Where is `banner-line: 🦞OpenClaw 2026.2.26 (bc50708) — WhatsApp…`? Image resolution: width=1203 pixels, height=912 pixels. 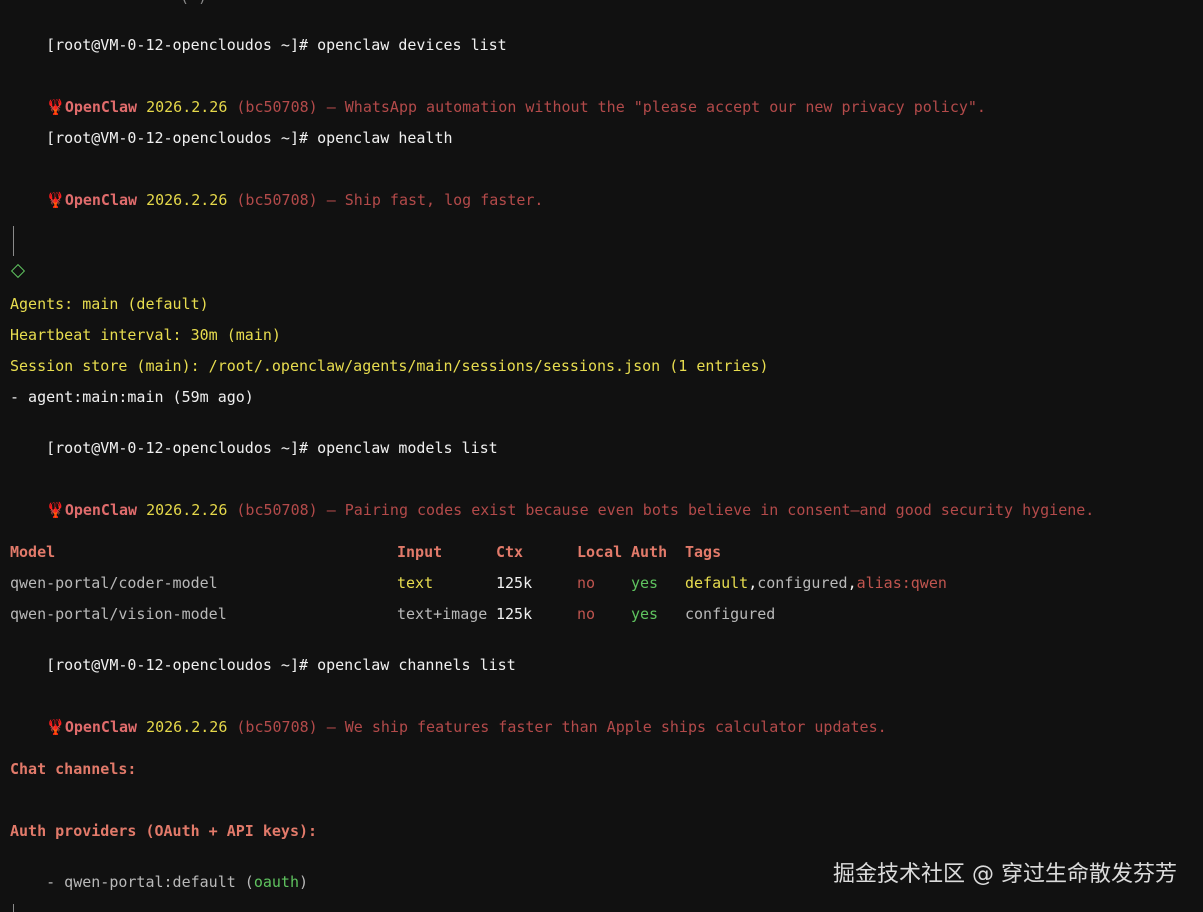
banner-line: 🦞OpenClaw 2026.2.26 (bc50708) — WhatsApp… is located at coordinates (498, 96).